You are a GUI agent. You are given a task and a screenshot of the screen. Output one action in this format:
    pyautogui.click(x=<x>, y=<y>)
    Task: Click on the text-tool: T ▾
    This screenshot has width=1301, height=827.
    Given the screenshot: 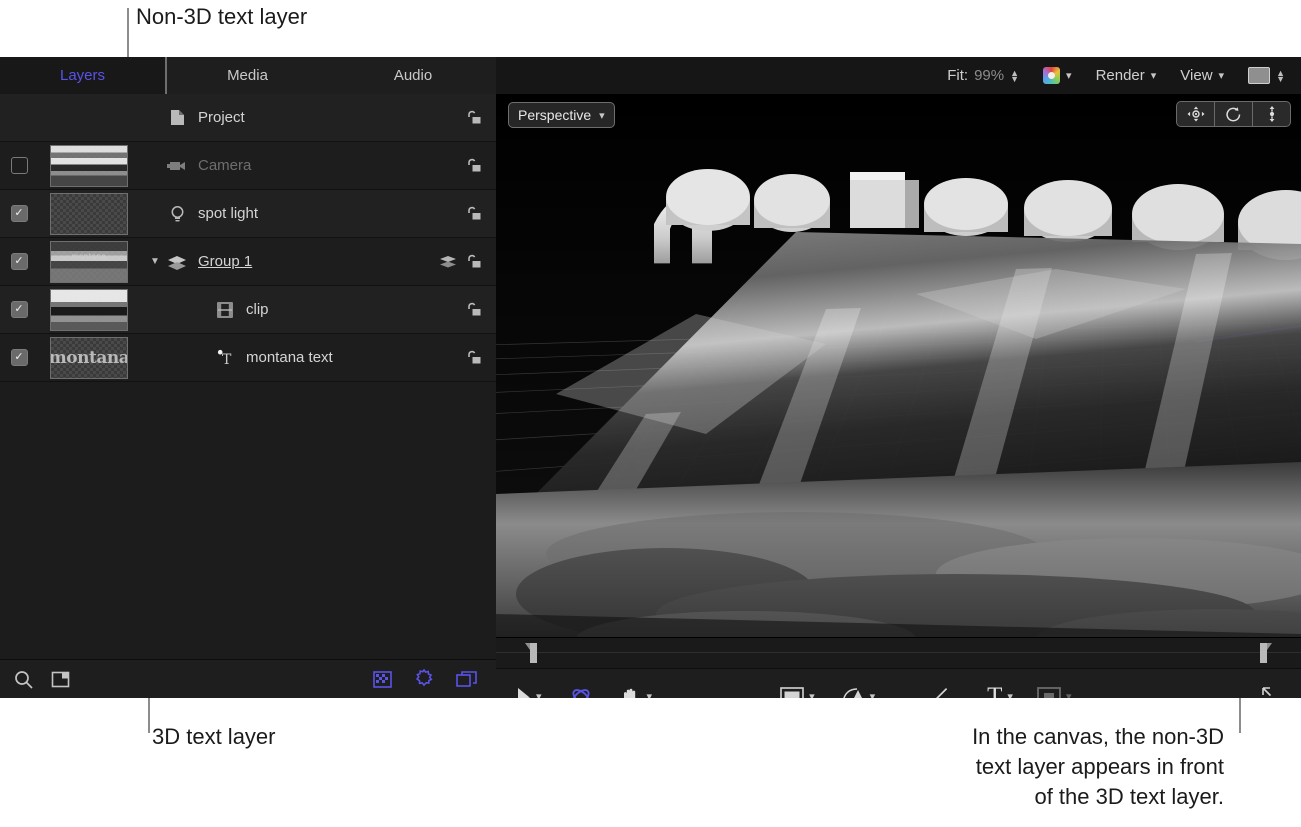 What is the action you would take?
    pyautogui.click(x=1000, y=691)
    